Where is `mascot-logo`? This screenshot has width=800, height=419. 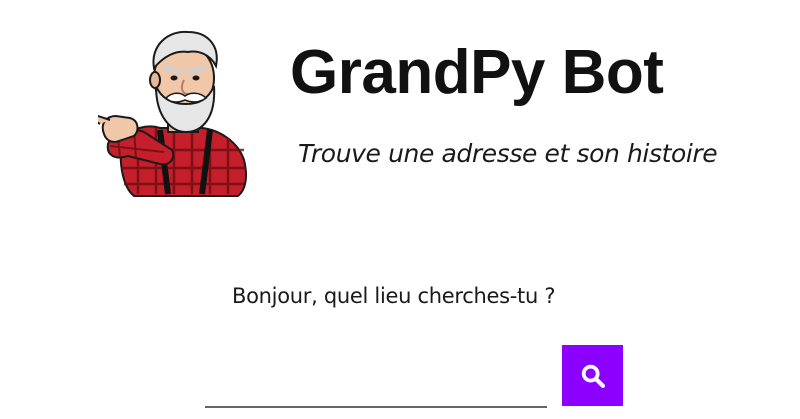 mascot-logo is located at coordinates (174, 113).